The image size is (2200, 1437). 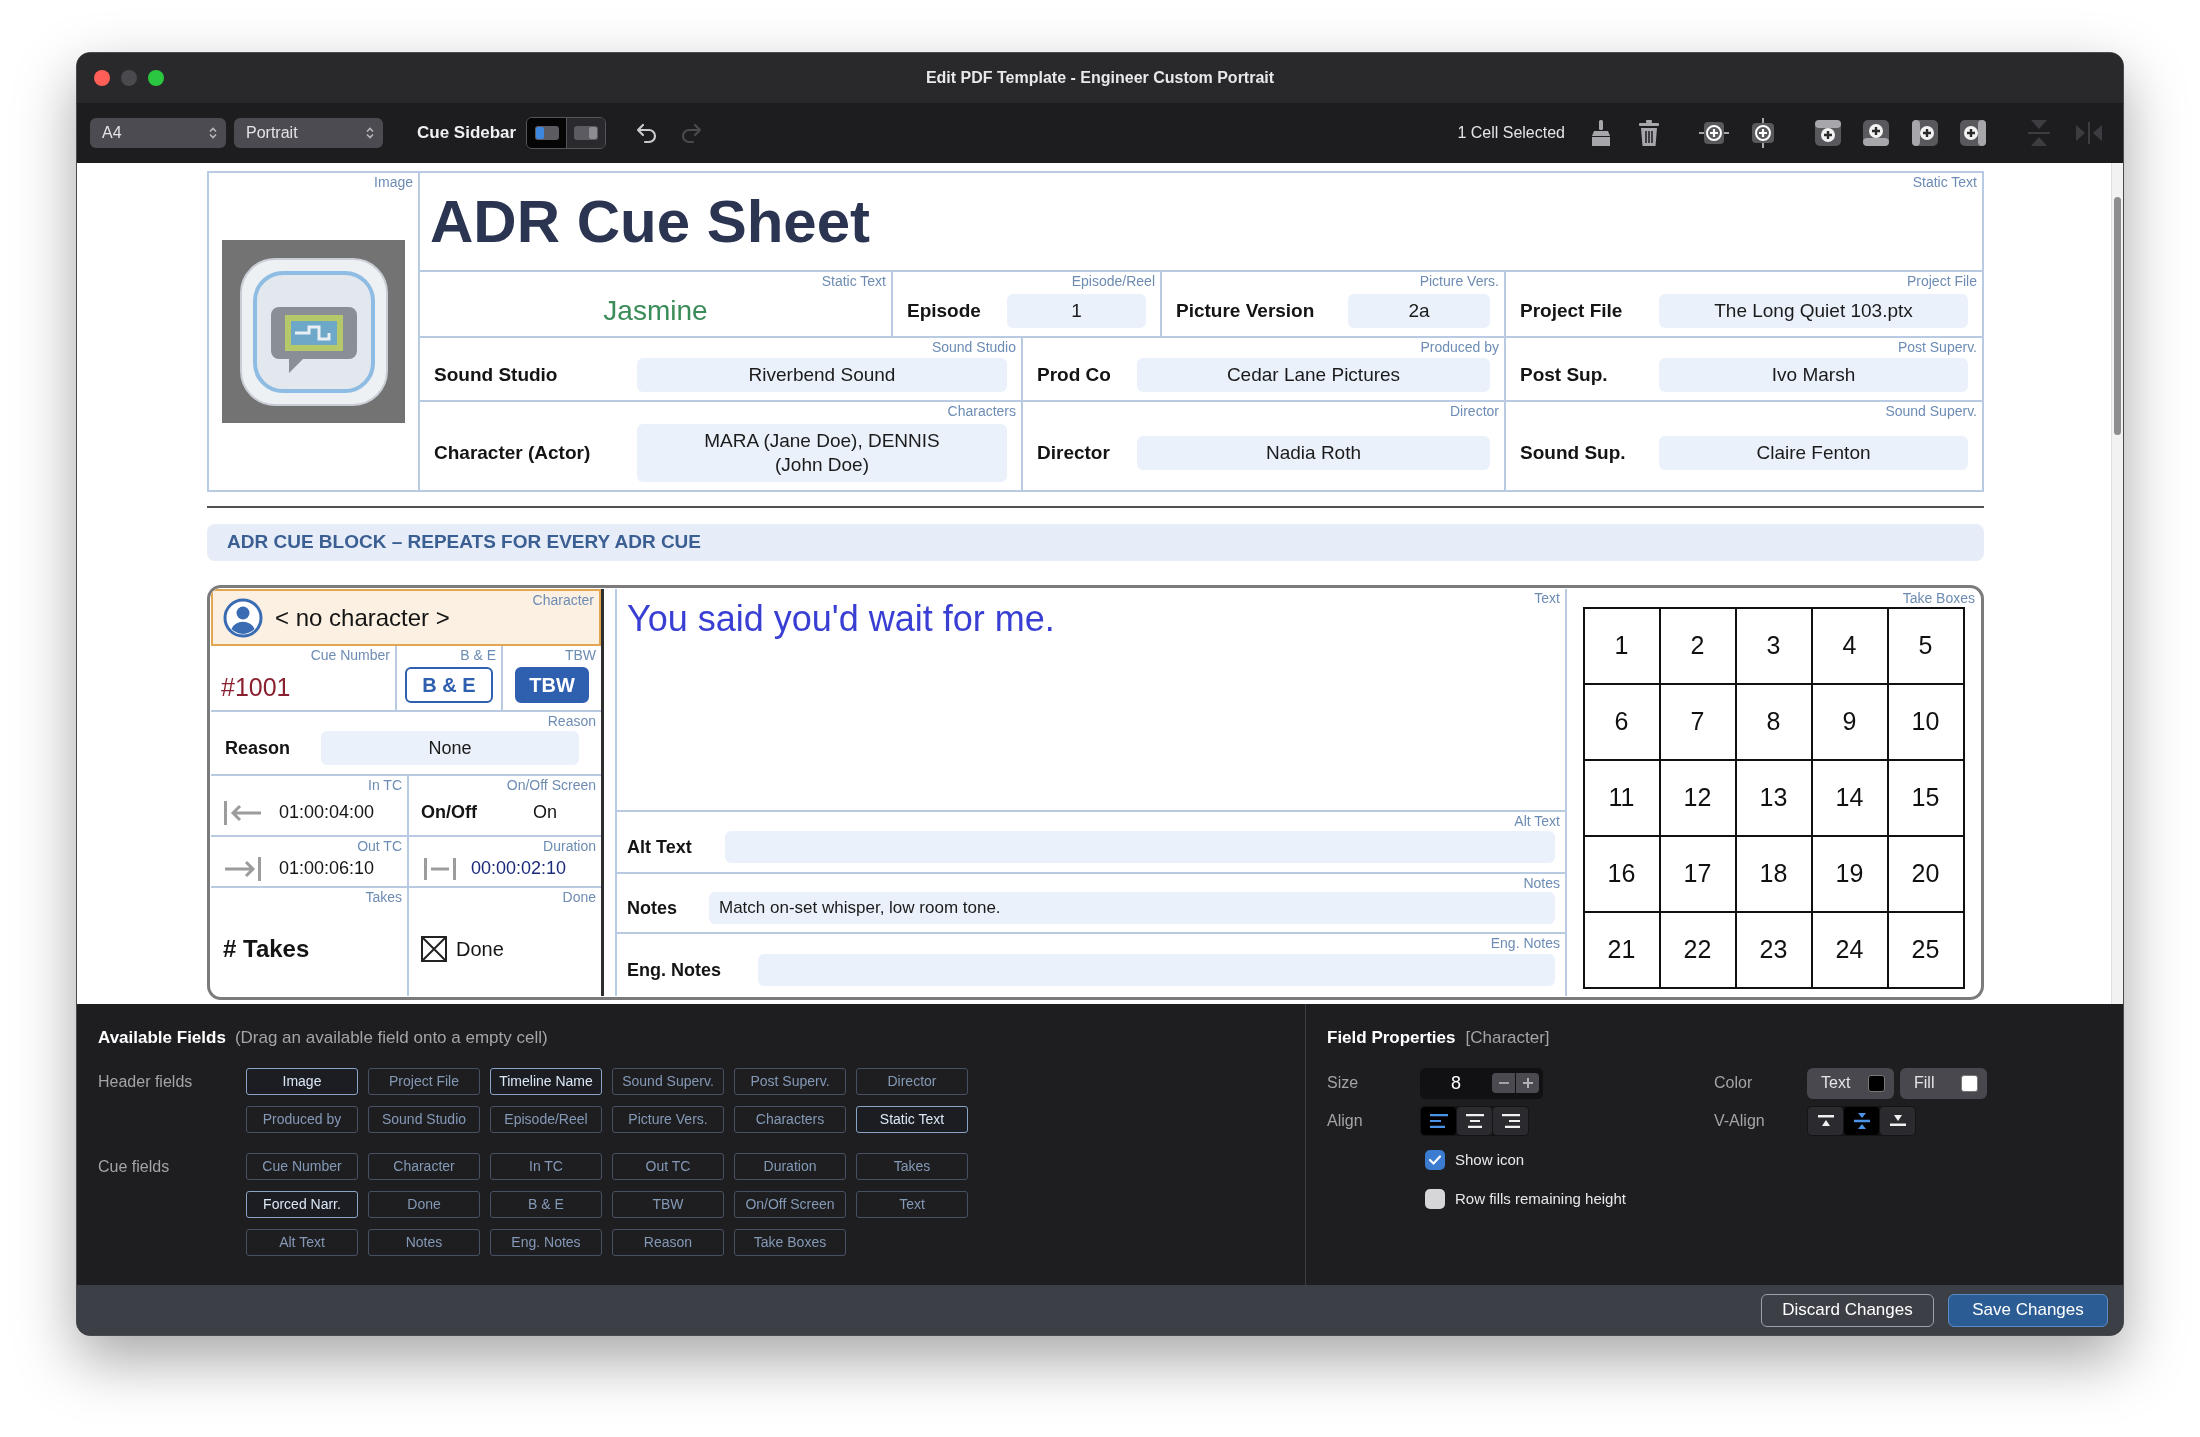 I want to click on undo-icon, so click(x=647, y=133).